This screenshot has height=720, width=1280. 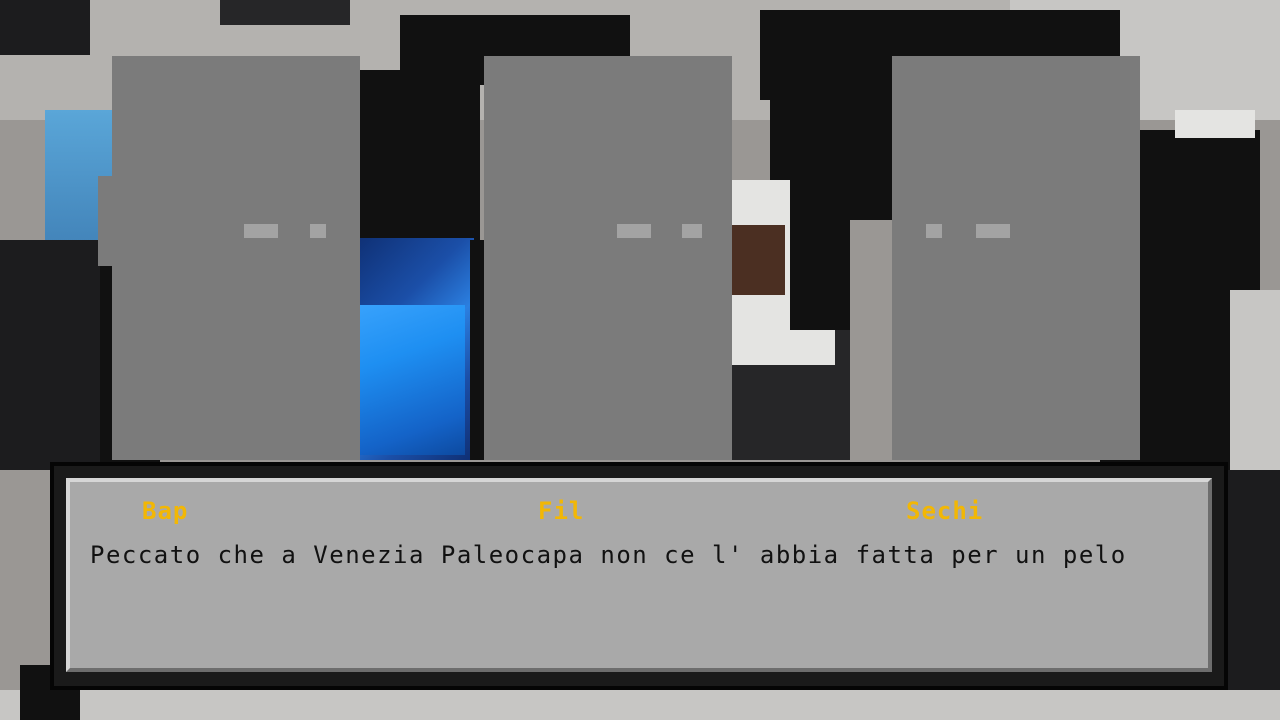 What do you see at coordinates (640, 705) in the screenshot?
I see `background-floor-bottom` at bounding box center [640, 705].